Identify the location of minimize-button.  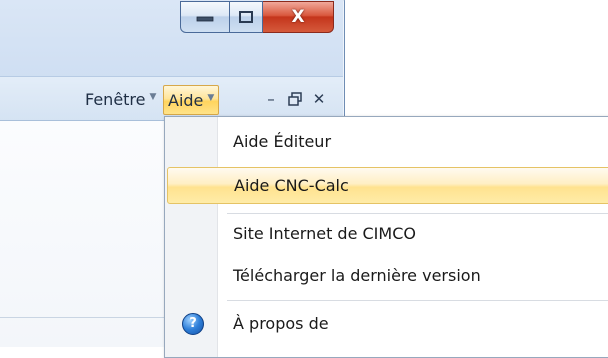
(205, 17).